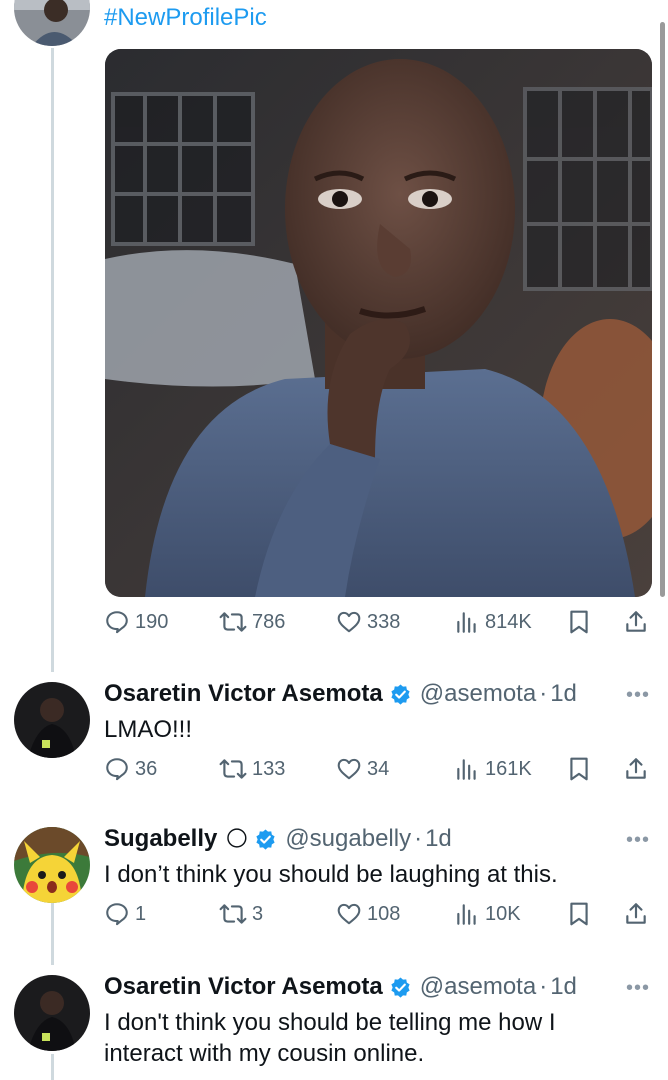 The height and width of the screenshot is (1080, 668). What do you see at coordinates (152, 621) in the screenshot?
I see `reply-count: 190` at bounding box center [152, 621].